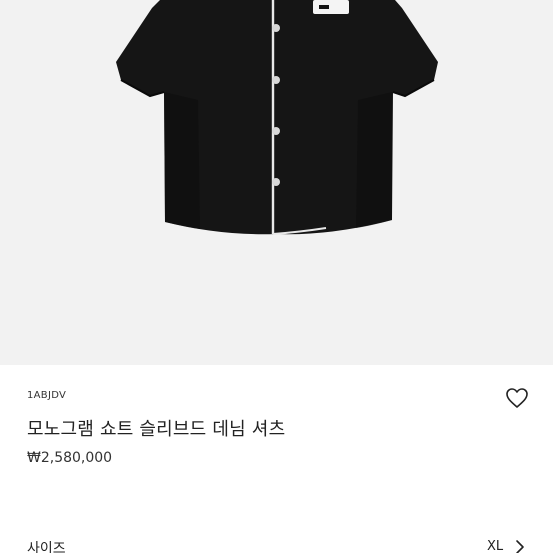  I want to click on wishlist-button, so click(517, 398).